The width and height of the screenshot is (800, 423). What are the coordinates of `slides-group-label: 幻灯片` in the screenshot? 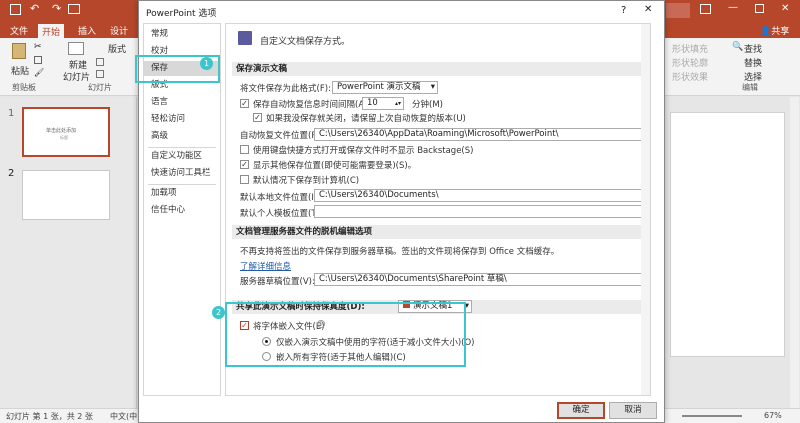 It's located at (100, 87).